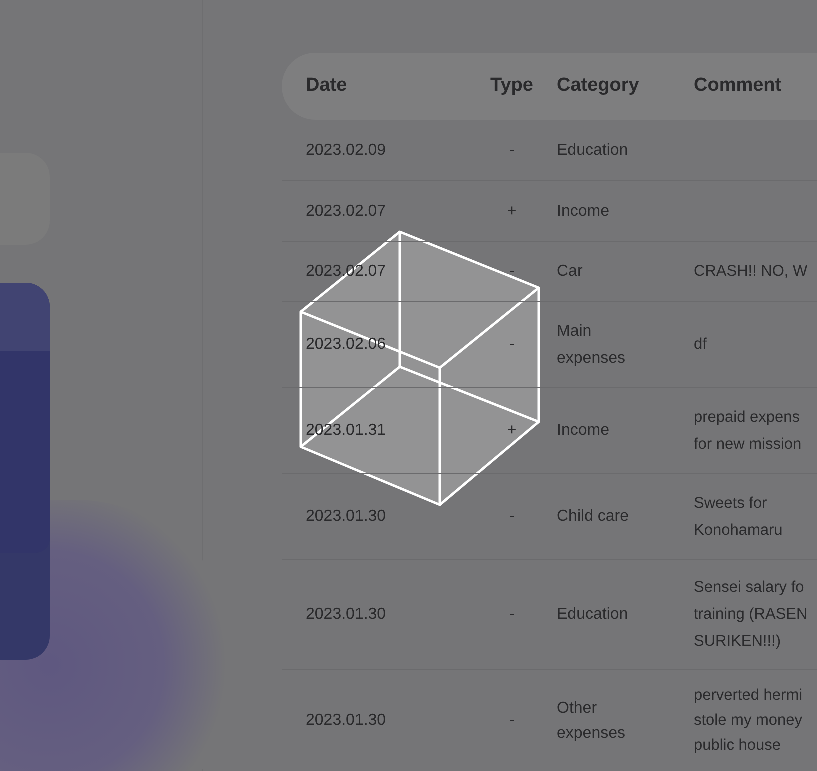 The image size is (817, 771). I want to click on column-header: Category, so click(598, 86).